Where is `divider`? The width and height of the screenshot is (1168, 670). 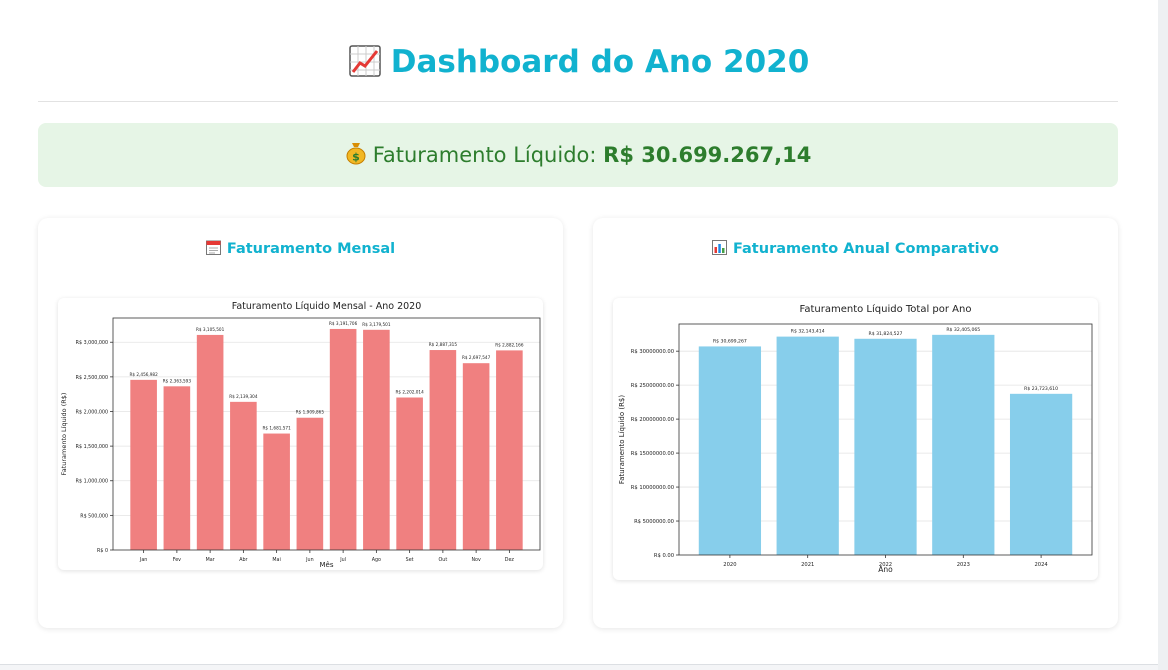 divider is located at coordinates (578, 101).